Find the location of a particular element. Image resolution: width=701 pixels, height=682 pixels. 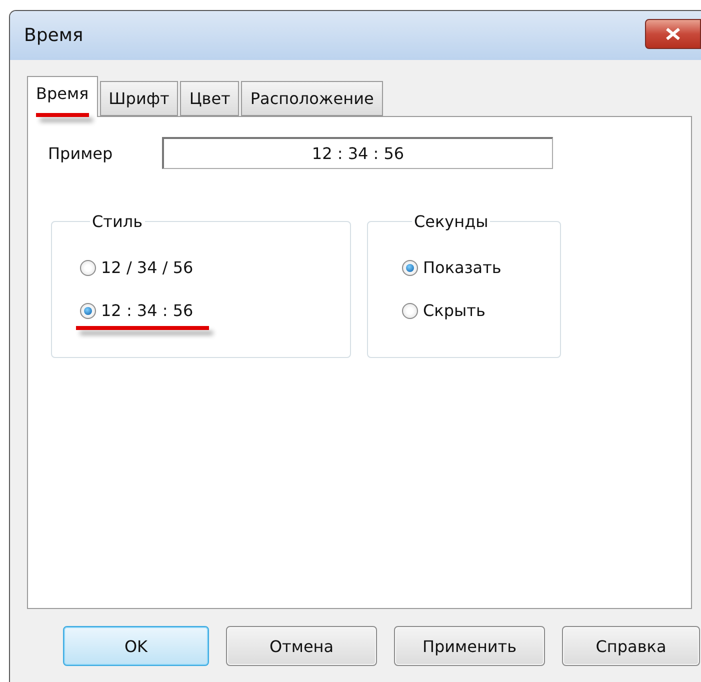

group-title: Секунды is located at coordinates (451, 221).